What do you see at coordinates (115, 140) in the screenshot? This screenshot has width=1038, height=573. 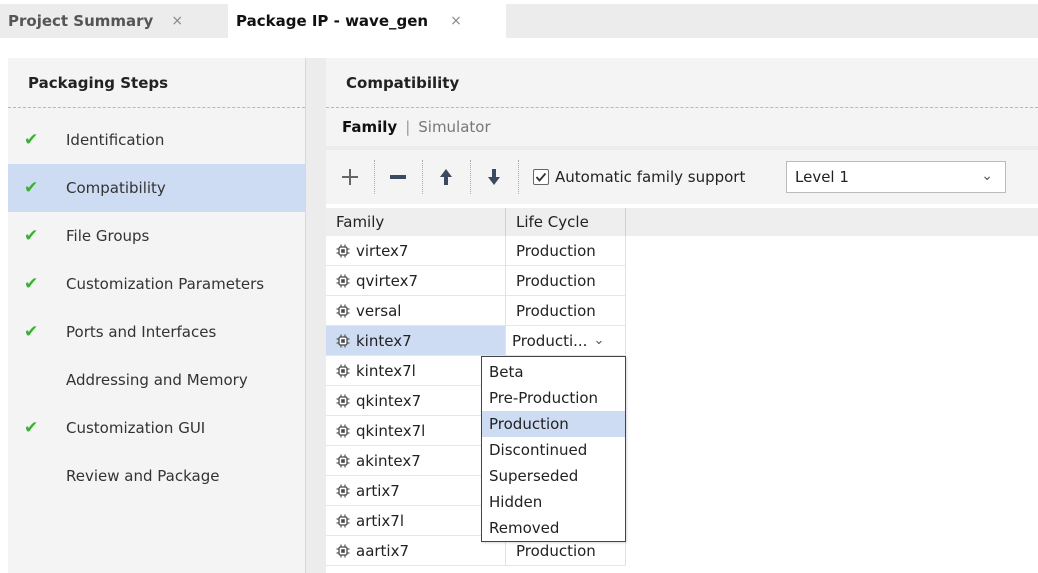 I see `step-label: Identification` at bounding box center [115, 140].